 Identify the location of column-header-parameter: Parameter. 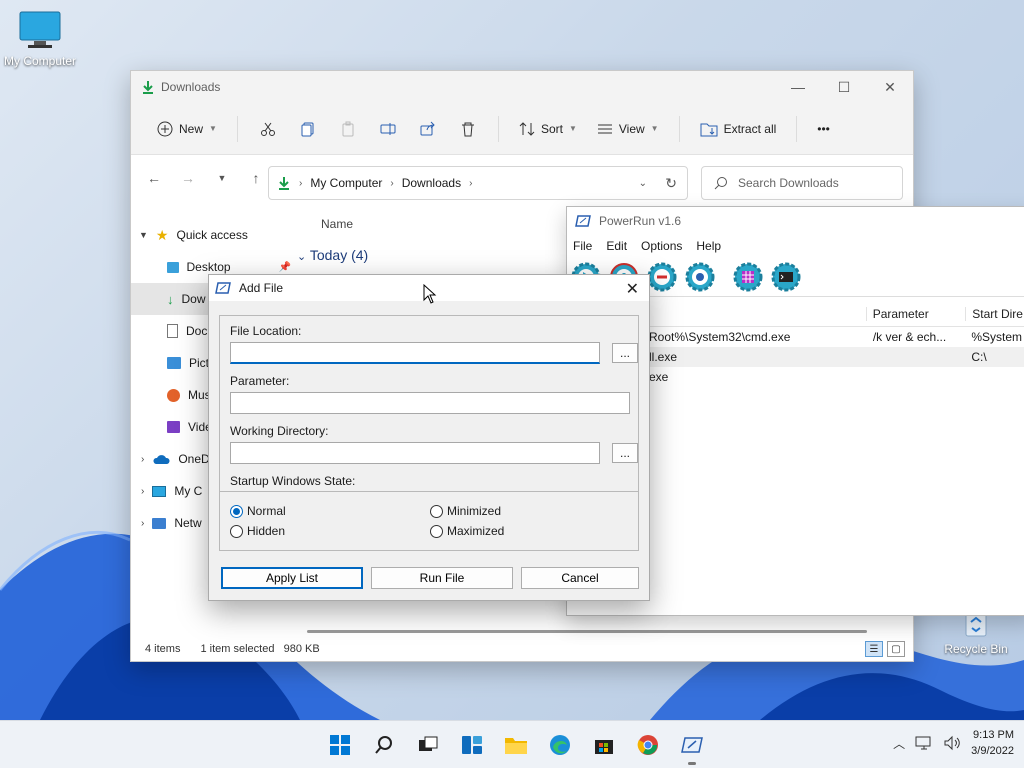
(915, 313).